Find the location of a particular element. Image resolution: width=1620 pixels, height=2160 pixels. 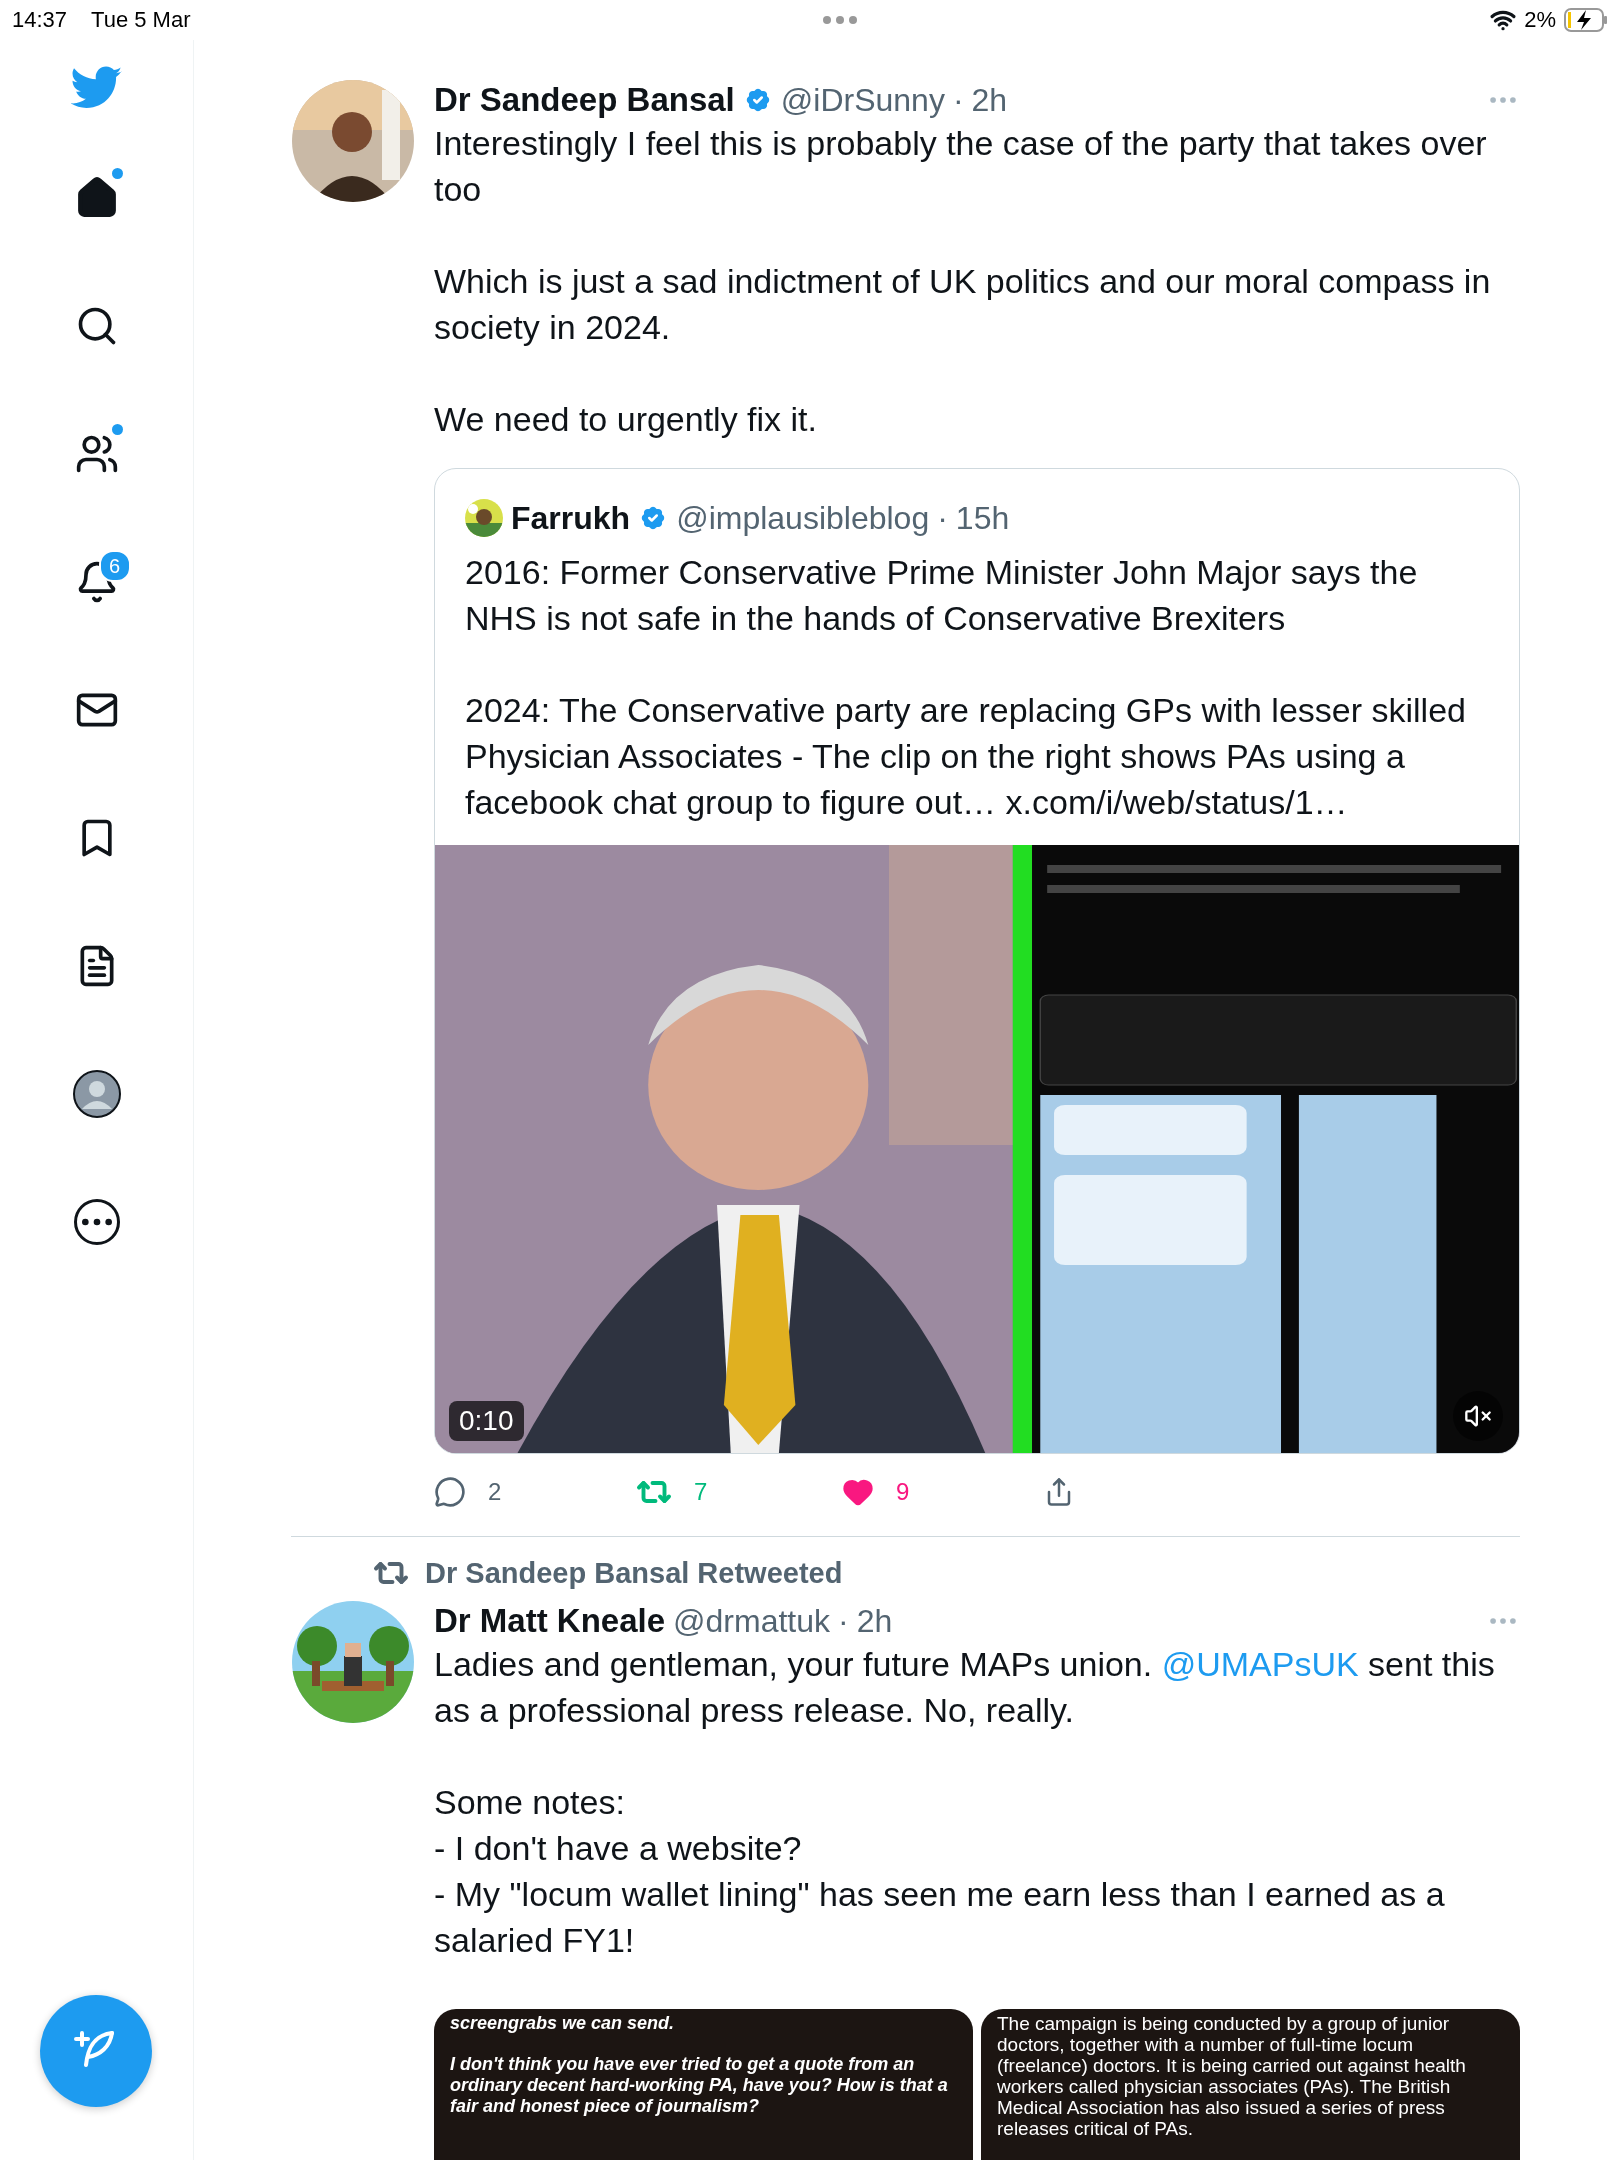

status-time: 14:37 is located at coordinates (40, 20).